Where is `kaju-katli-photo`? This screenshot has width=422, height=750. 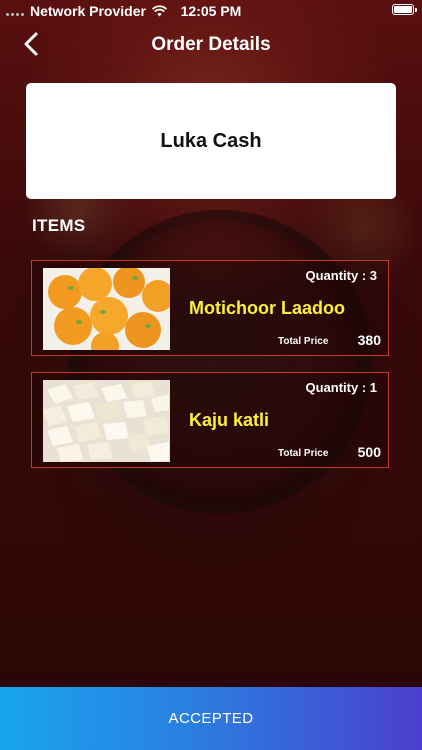
kaju-katli-photo is located at coordinates (106, 421).